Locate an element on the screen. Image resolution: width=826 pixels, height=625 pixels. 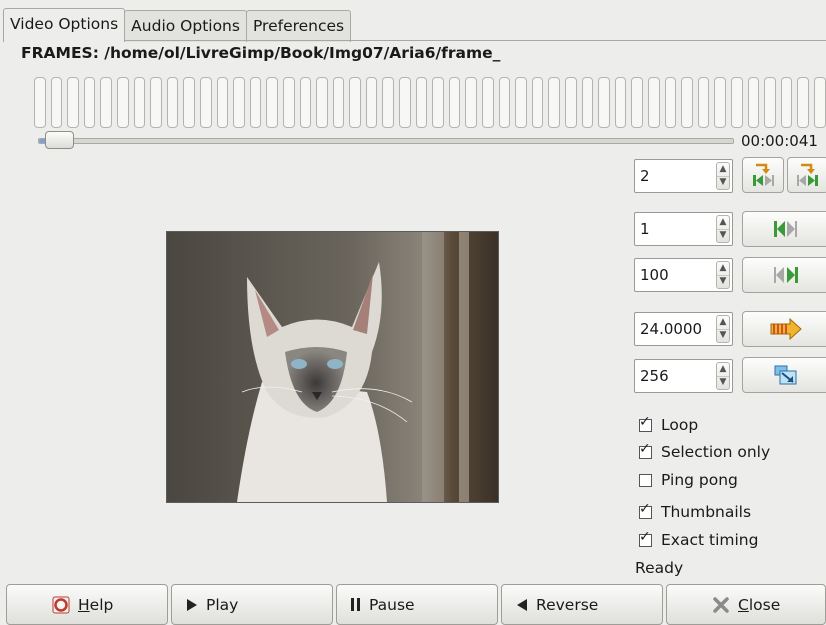
loop-checkbox: ✓ Loop is located at coordinates (668, 424).